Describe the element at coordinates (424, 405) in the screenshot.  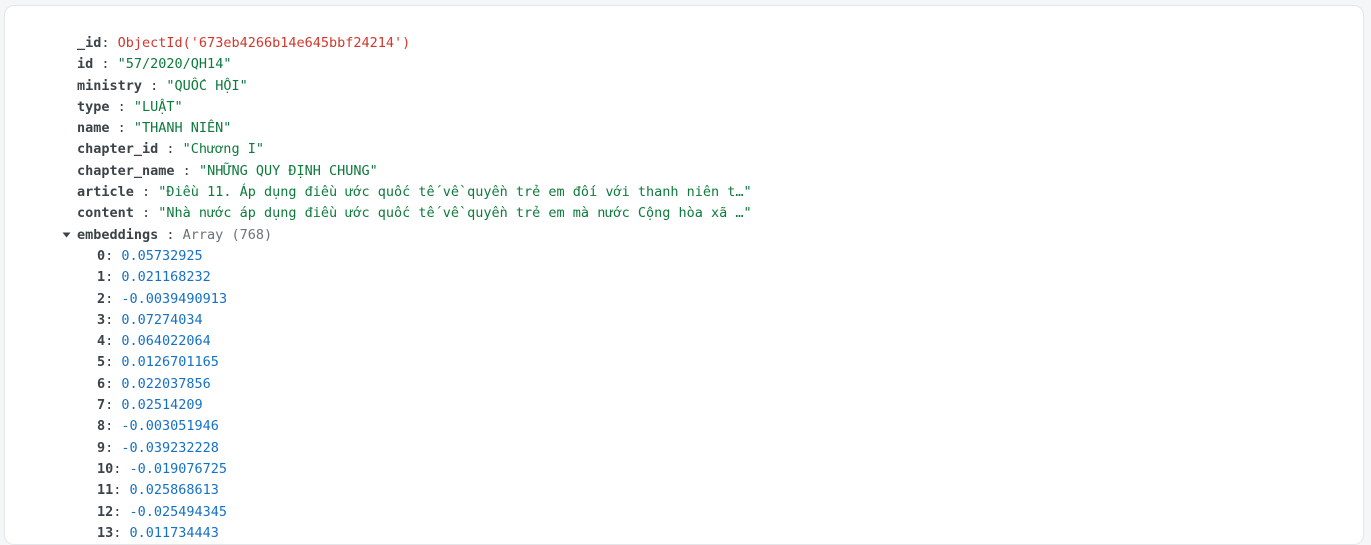
I see `array-item-row: 7: 0.02514209` at that location.